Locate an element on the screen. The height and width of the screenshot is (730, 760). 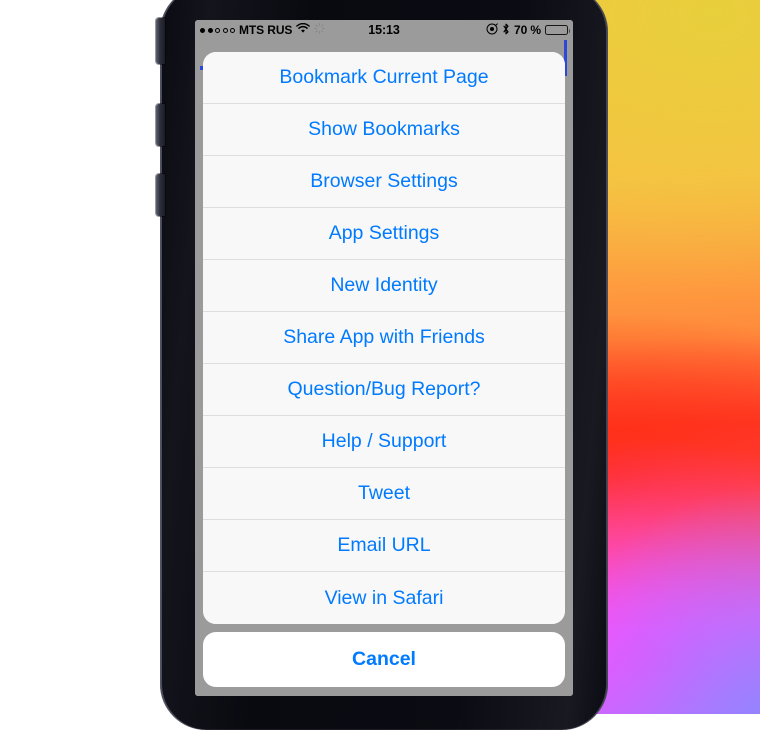
action-item-share-app-with-friends: Share App with Friends is located at coordinates (384, 338).